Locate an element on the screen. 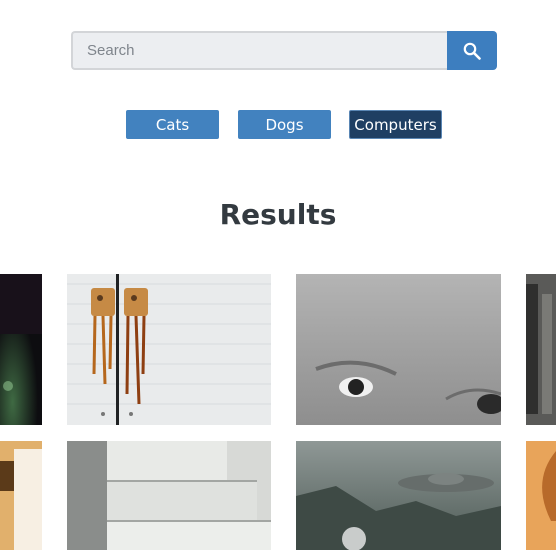 Image resolution: width=556 pixels, height=550 pixels. category-dogs-button: Dogs is located at coordinates (284, 124).